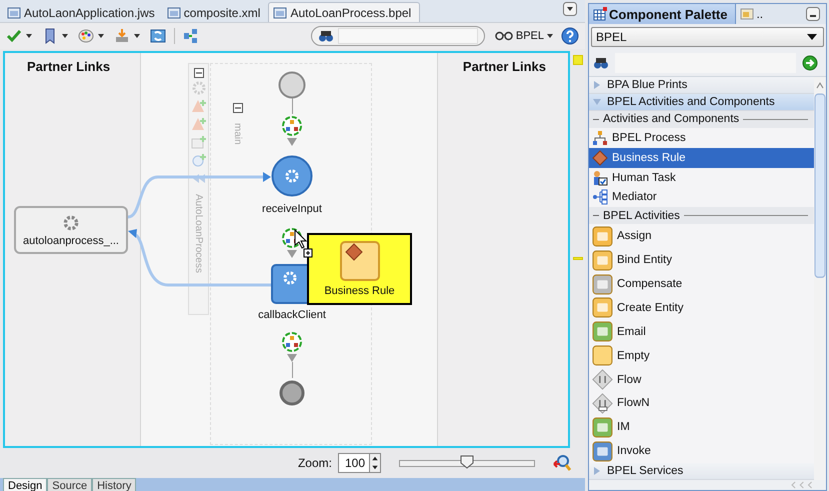 The height and width of the screenshot is (491, 829). Describe the element at coordinates (701, 138) in the screenshot. I see `palette-item: BPEL Process` at that location.